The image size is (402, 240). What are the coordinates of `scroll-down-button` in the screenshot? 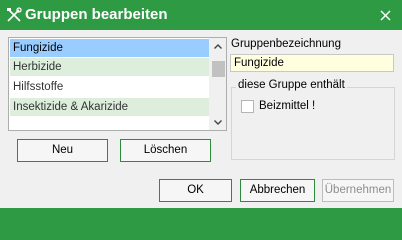 It's located at (218, 122).